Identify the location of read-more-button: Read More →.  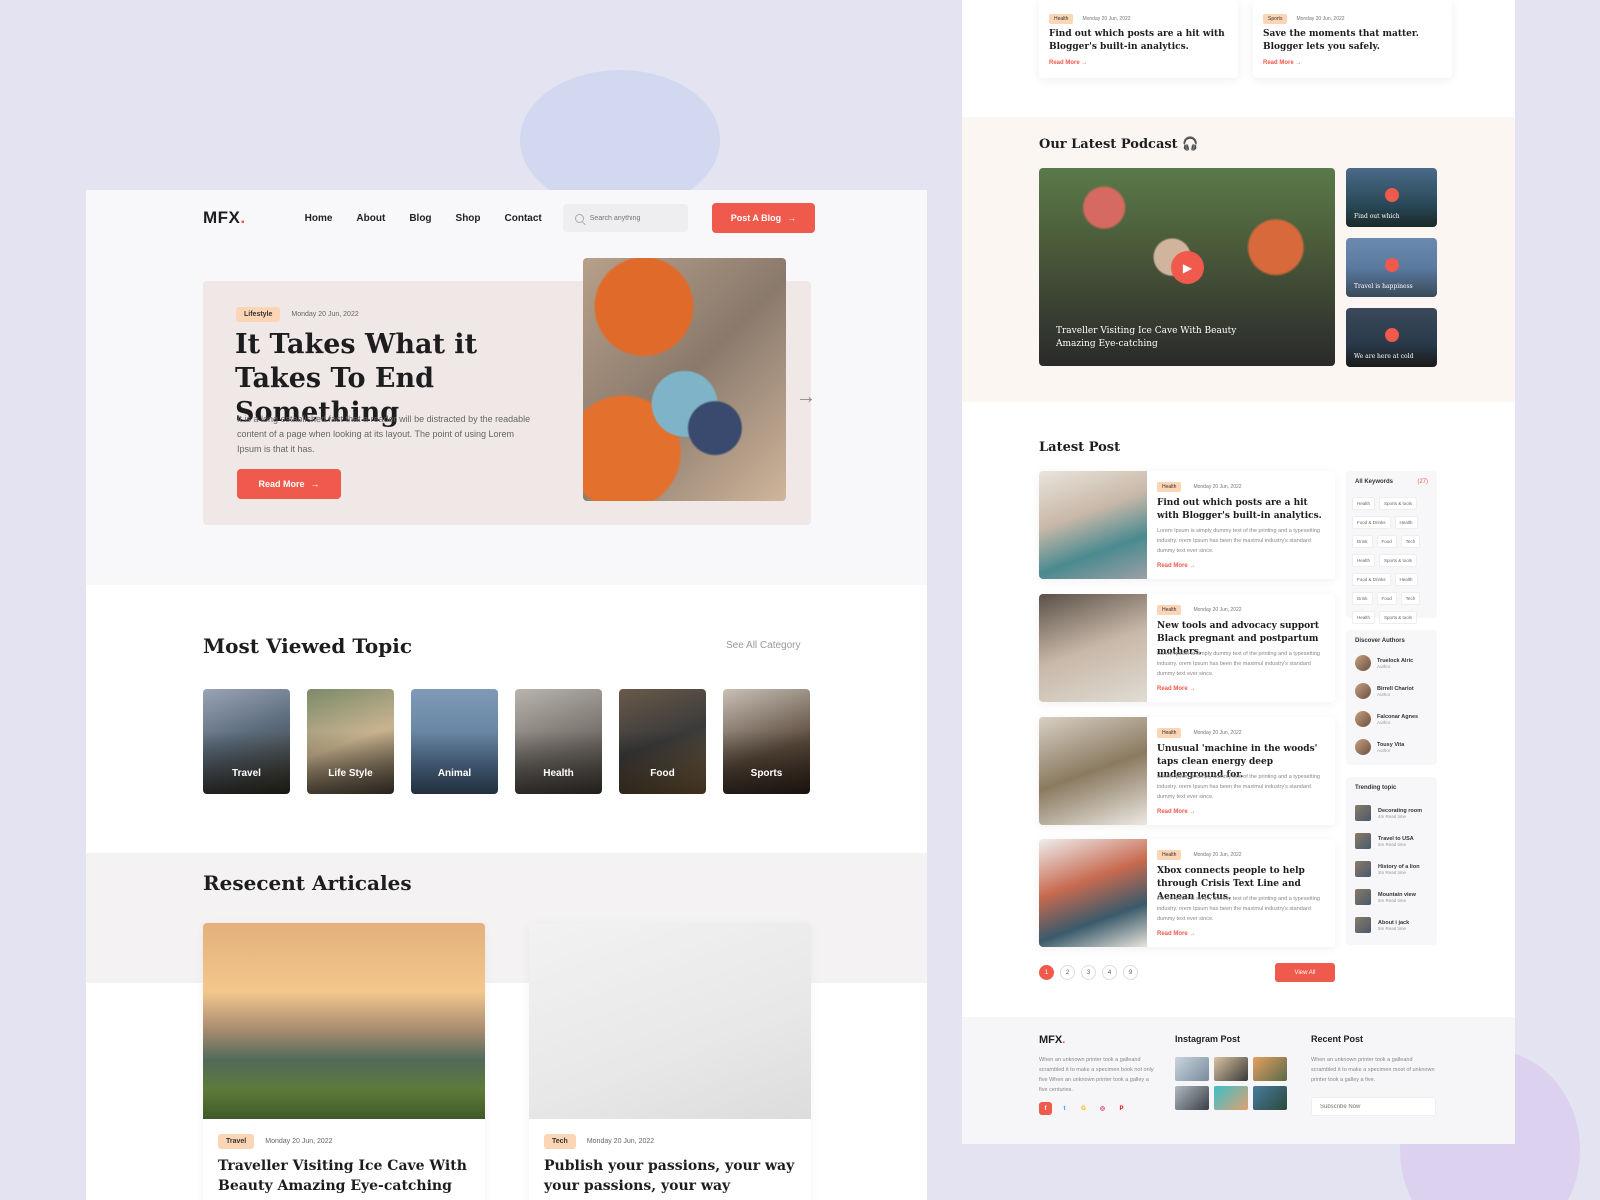
(289, 484).